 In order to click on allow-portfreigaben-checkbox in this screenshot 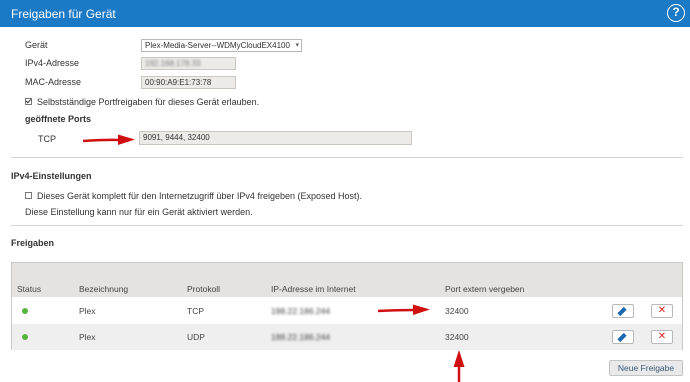, I will do `click(28, 101)`.